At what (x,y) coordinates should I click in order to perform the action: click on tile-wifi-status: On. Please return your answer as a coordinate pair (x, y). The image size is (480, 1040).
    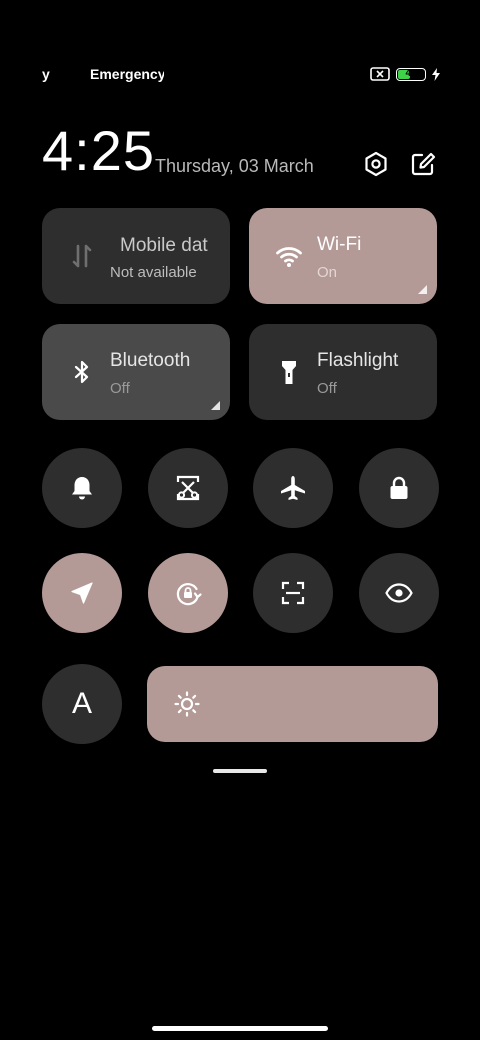
    Looking at the image, I should click on (327, 272).